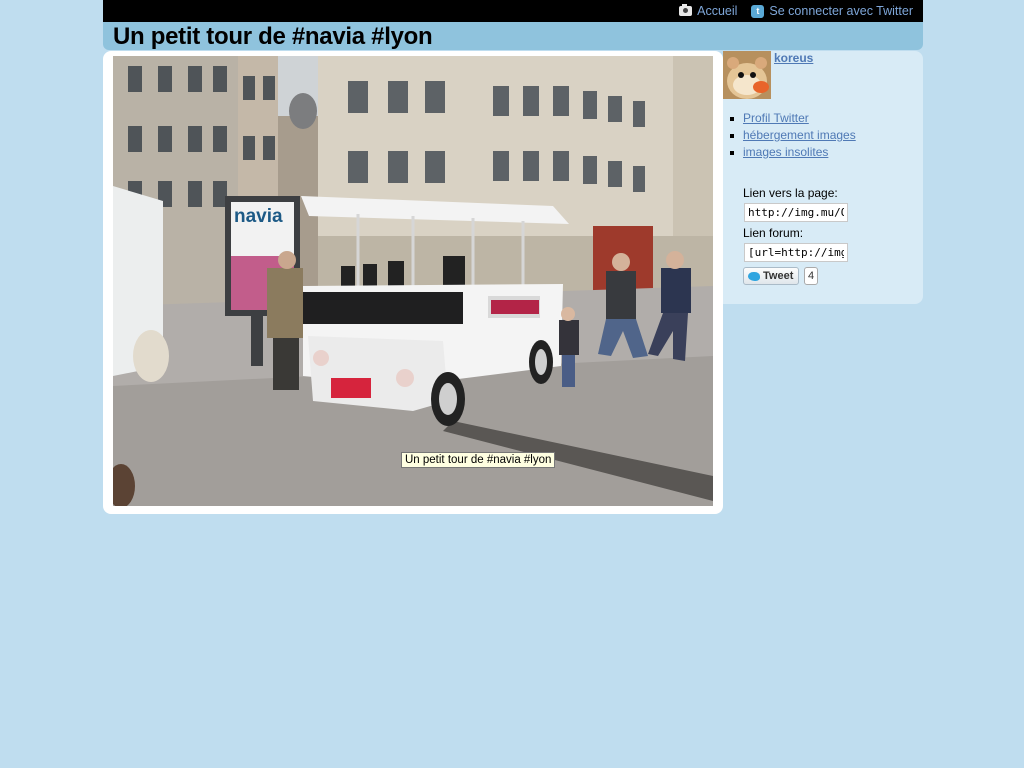 This screenshot has width=1024, height=768. Describe the element at coordinates (773, 233) in the screenshot. I see `forum-link-label: Lien forum:` at that location.